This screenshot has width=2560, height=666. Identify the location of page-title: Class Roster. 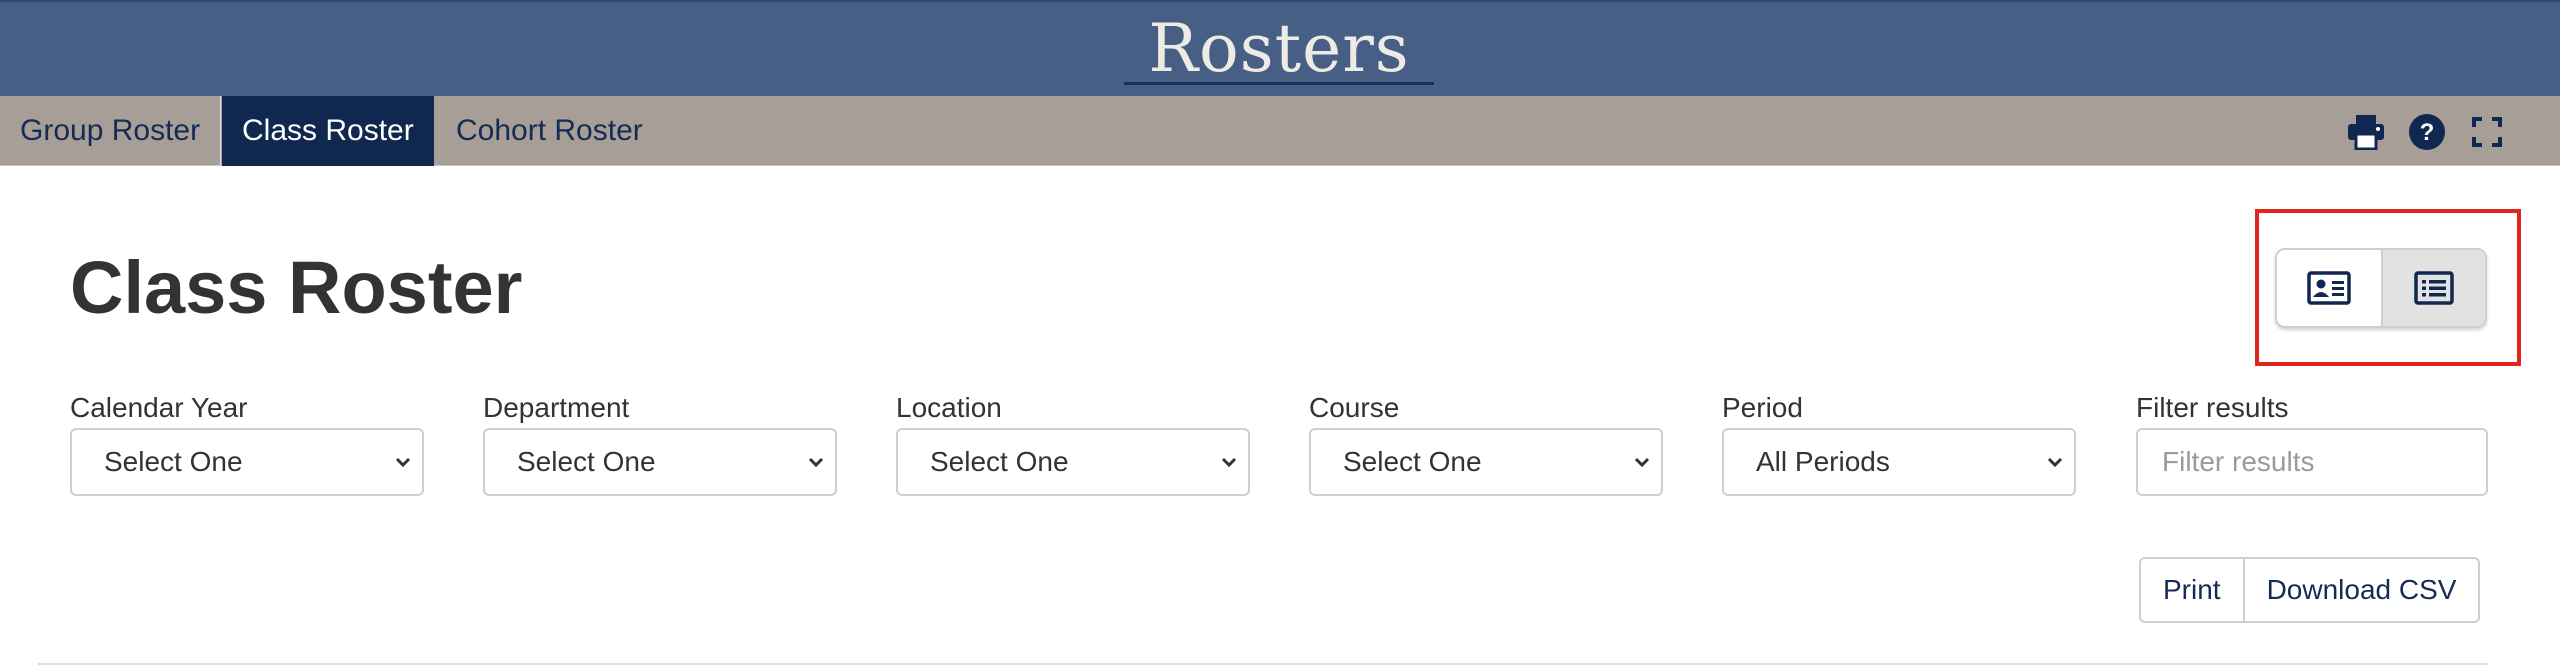
(296, 287).